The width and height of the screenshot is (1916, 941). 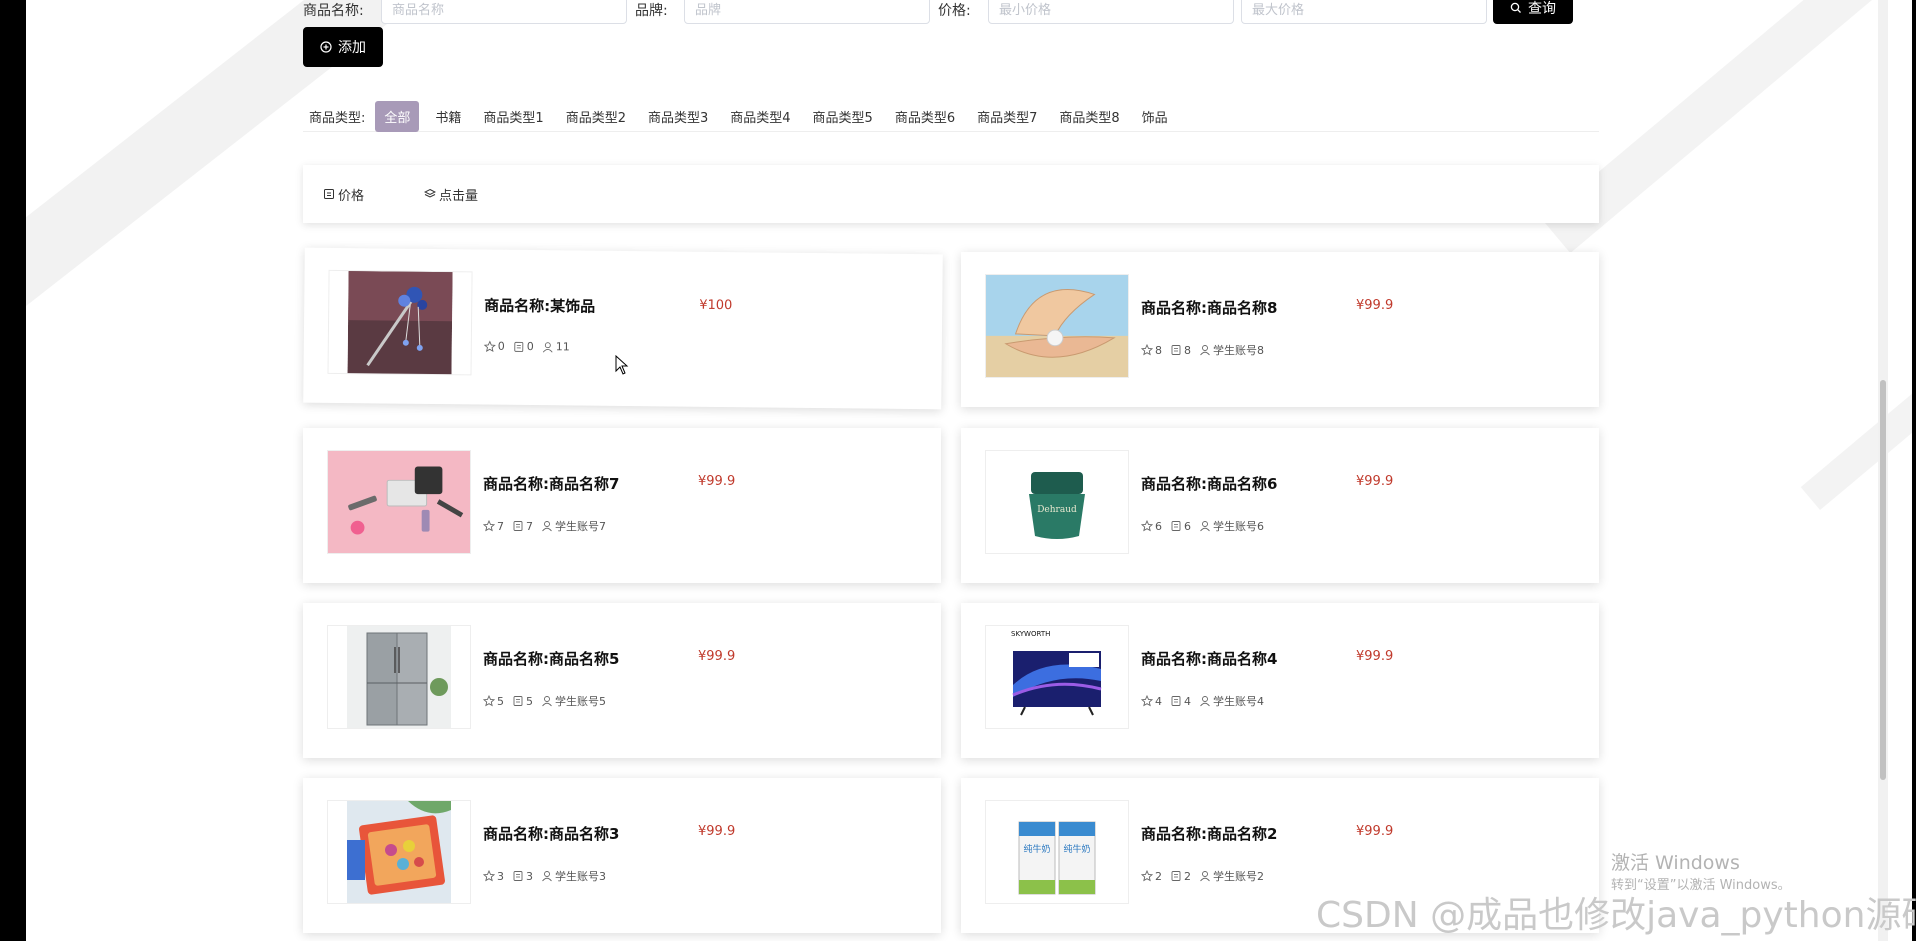 I want to click on like-count: 0, so click(x=501, y=346).